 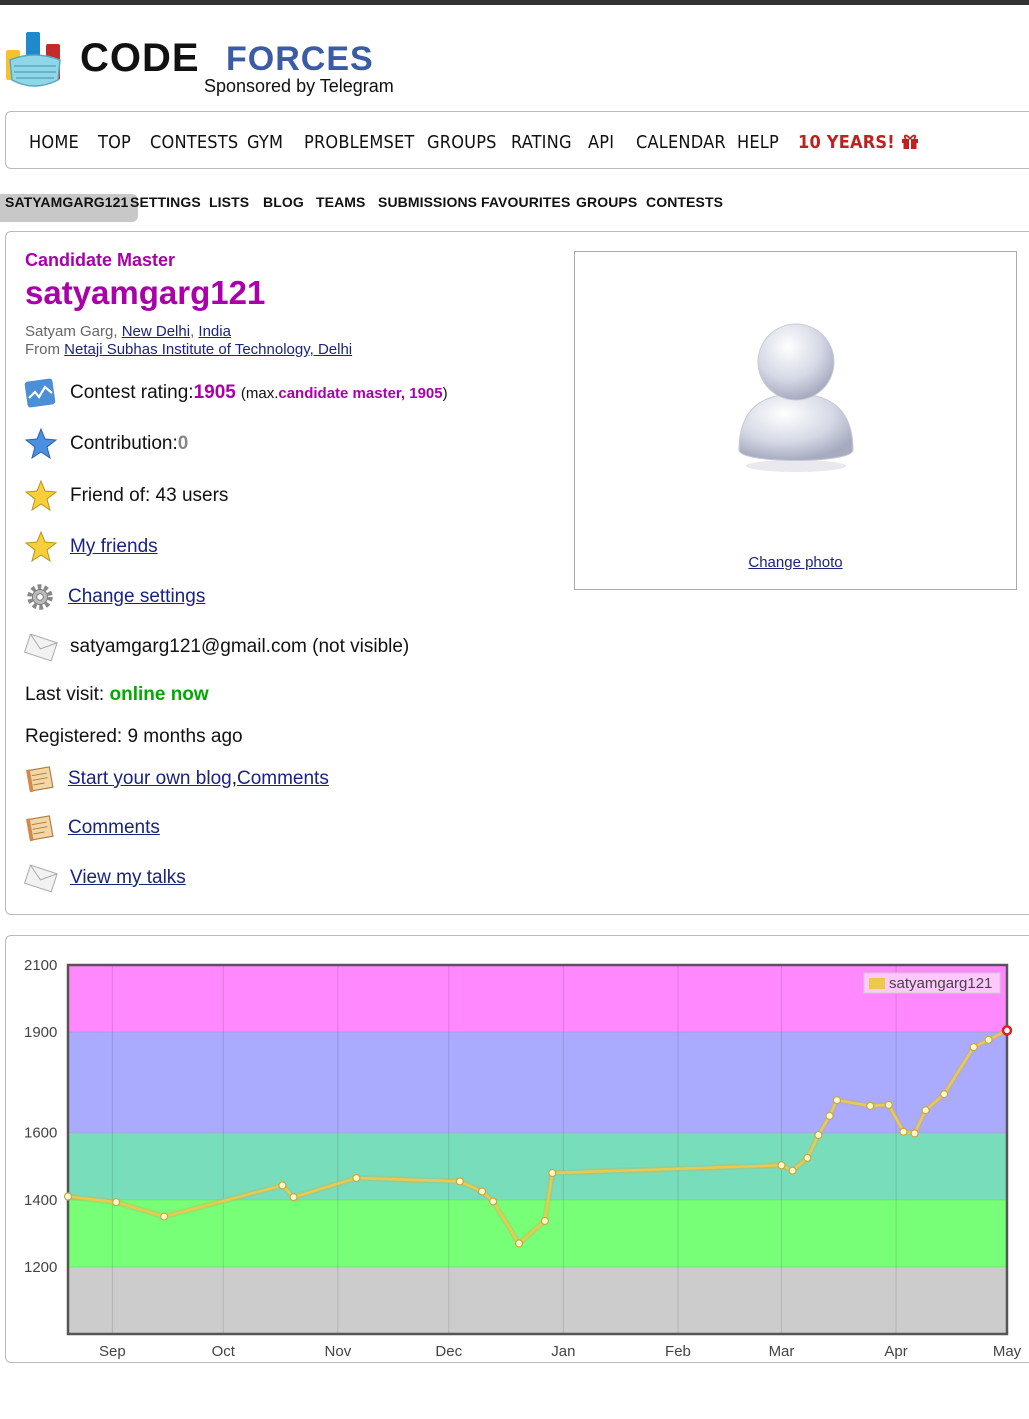 What do you see at coordinates (145, 293) in the screenshot?
I see `user-handle: satyamgarg121` at bounding box center [145, 293].